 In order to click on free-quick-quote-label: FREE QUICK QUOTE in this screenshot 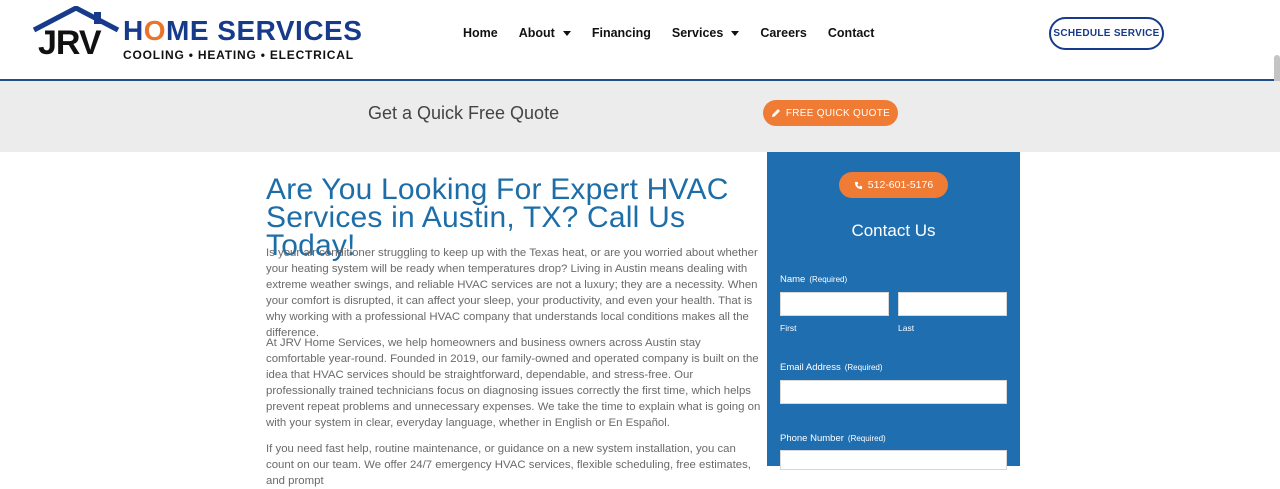, I will do `click(838, 113)`.